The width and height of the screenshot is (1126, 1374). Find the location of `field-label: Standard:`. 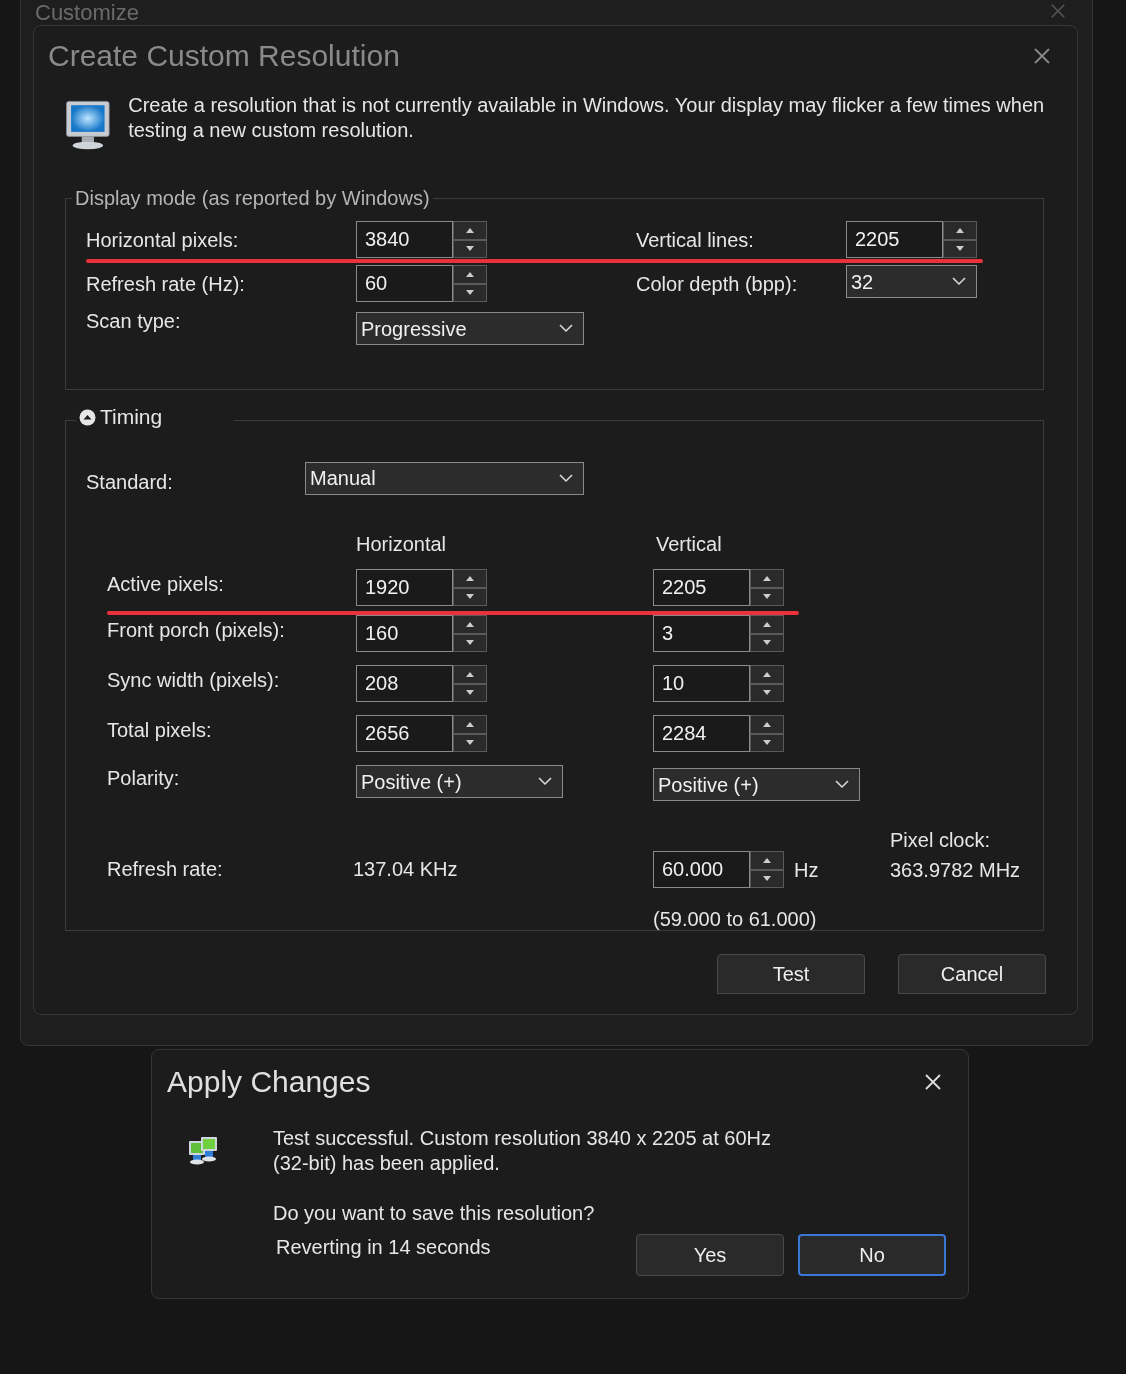

field-label: Standard: is located at coordinates (130, 482).